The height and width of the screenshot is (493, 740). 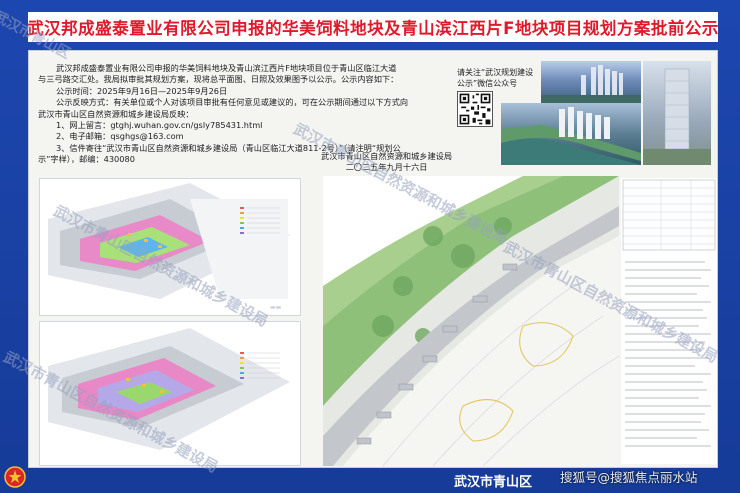 What do you see at coordinates (571, 134) in the screenshot?
I see `rendering-riverside` at bounding box center [571, 134].